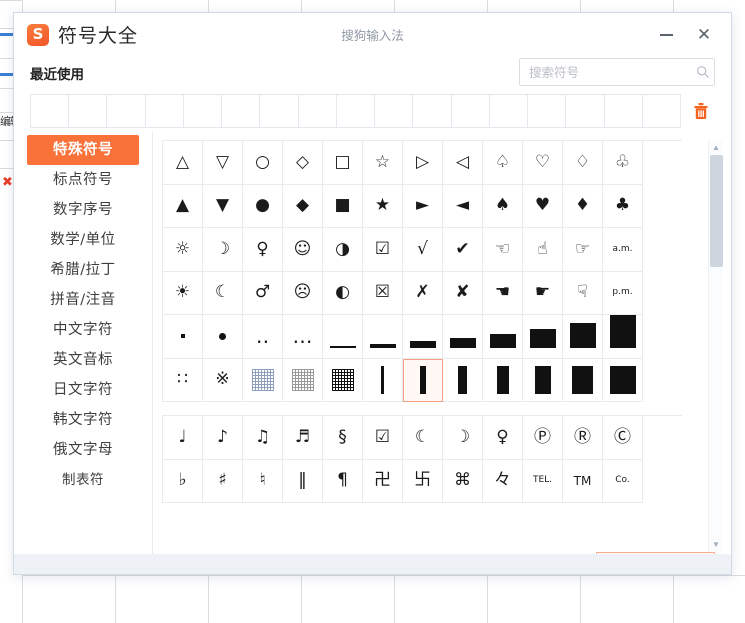 The image size is (745, 623). What do you see at coordinates (263, 438) in the screenshot?
I see `symbol-cell: ♫` at bounding box center [263, 438].